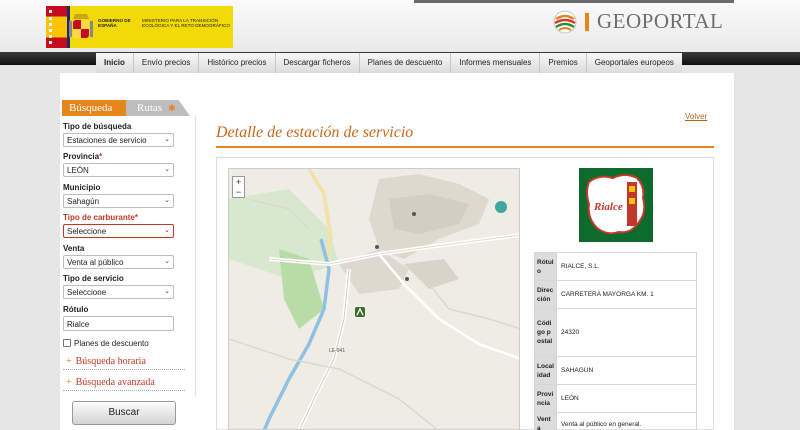 The width and height of the screenshot is (800, 430). What do you see at coordinates (81, 26) in the screenshot?
I see `coat-of-arms-icon` at bounding box center [81, 26].